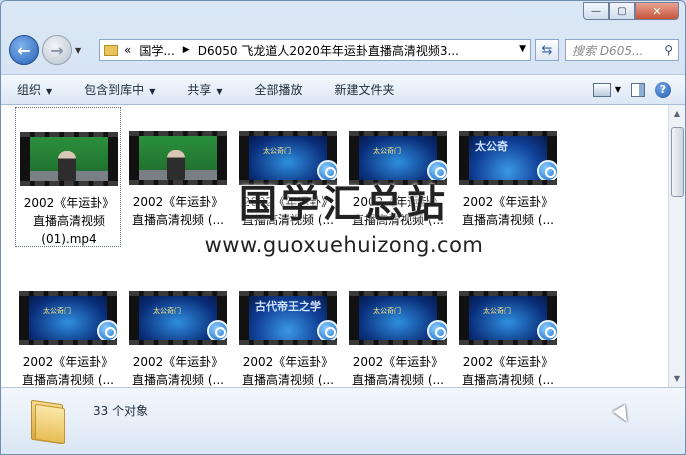 The width and height of the screenshot is (686, 455). Describe the element at coordinates (69, 159) in the screenshot. I see `video-thumbnail` at that location.